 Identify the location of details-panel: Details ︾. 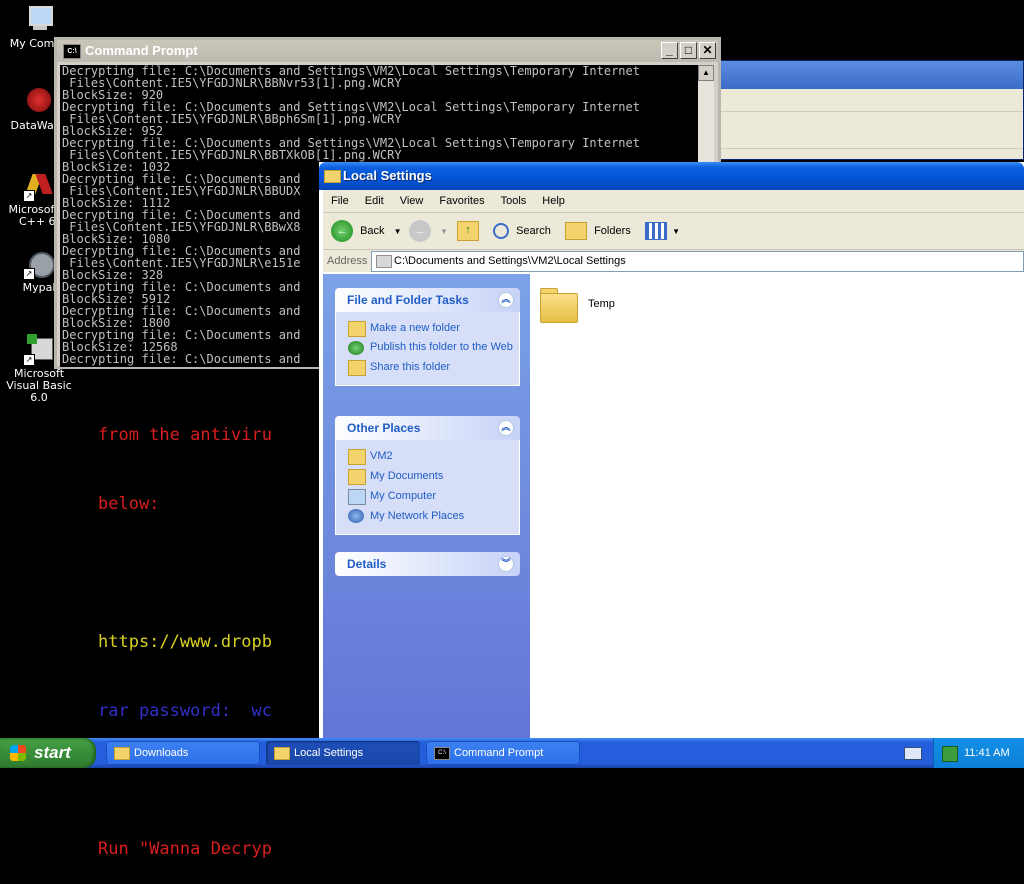
(427, 564).